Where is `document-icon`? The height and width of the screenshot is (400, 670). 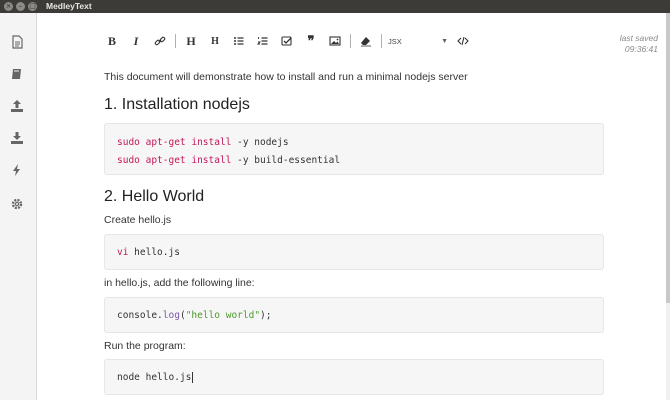
document-icon is located at coordinates (17, 42).